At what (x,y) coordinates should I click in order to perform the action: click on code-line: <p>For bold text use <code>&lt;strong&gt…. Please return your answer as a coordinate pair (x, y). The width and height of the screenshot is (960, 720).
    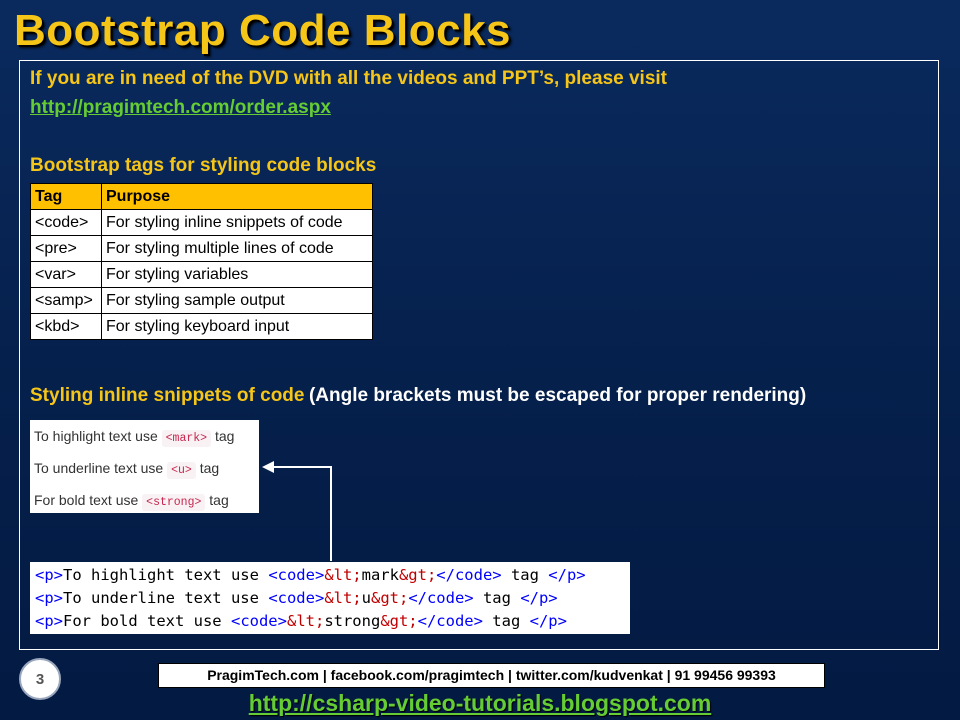
    Looking at the image, I should click on (301, 621).